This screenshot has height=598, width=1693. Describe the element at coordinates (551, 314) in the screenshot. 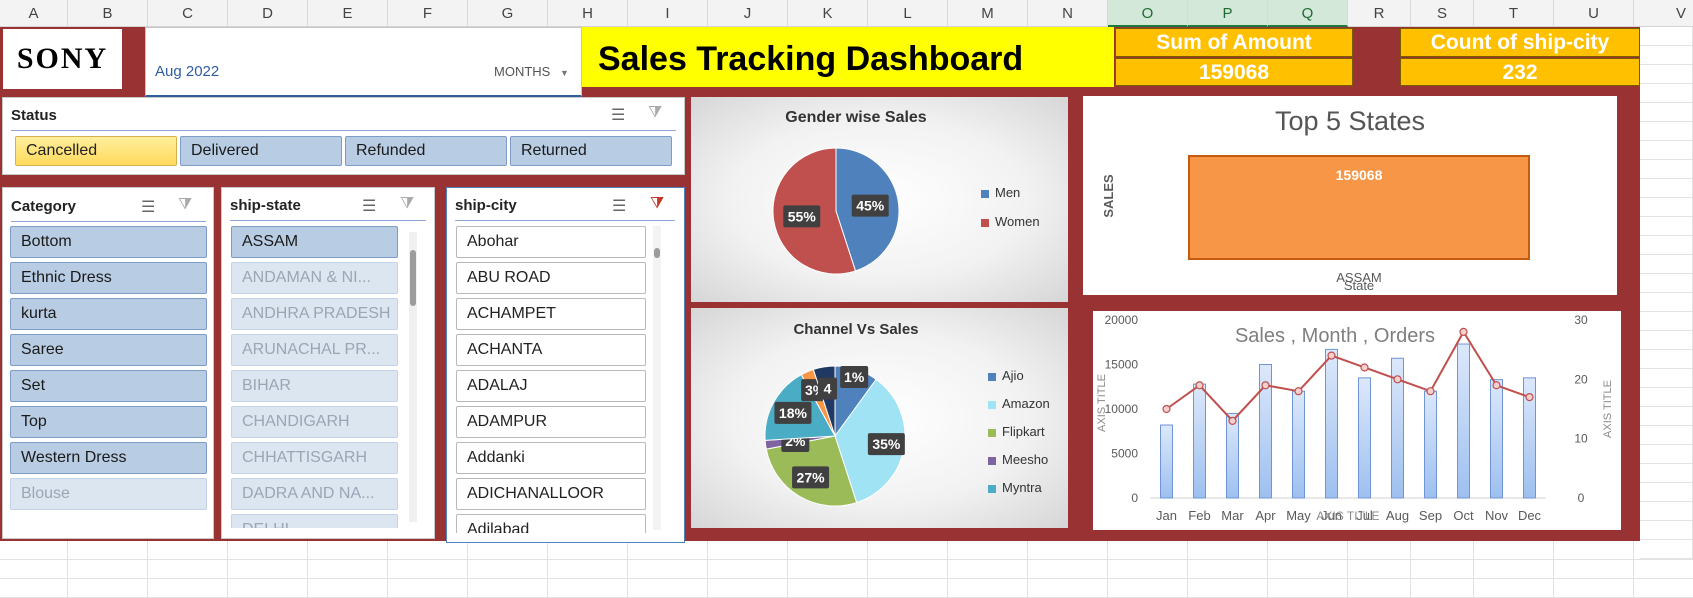

I see `slicer-item: ACHAMPET` at that location.